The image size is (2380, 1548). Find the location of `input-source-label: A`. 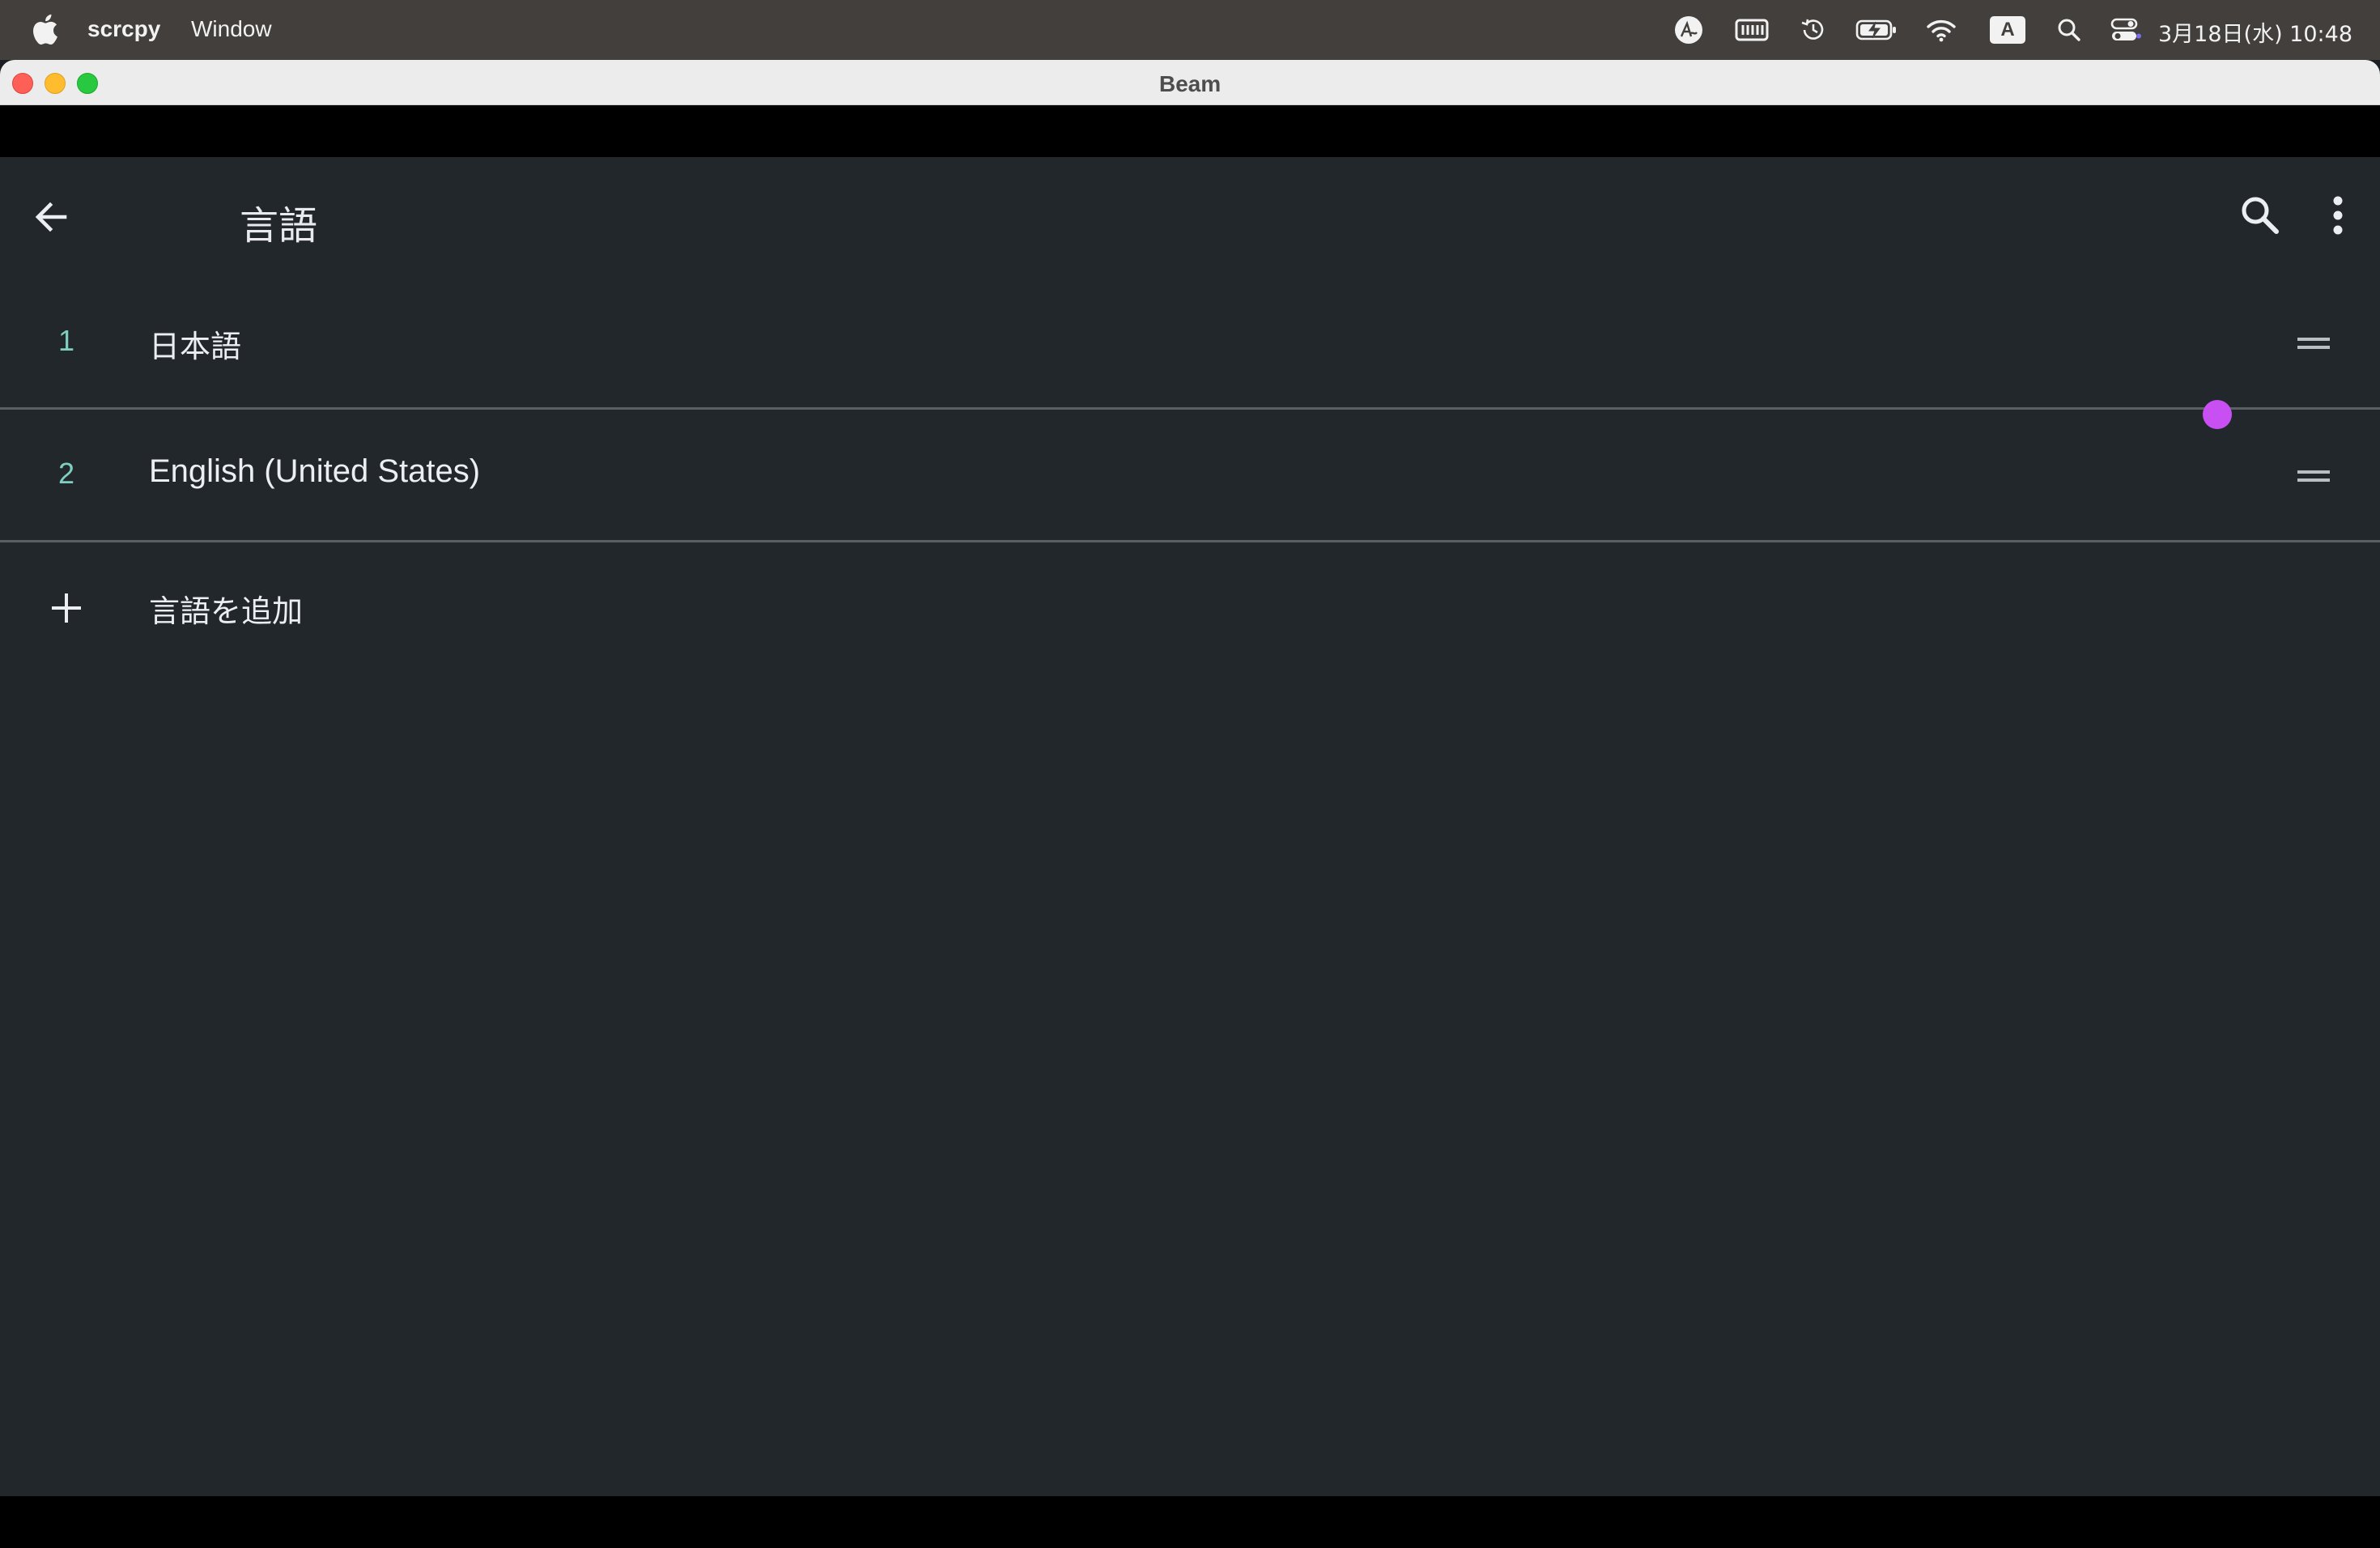

input-source-label: A is located at coordinates (2008, 29).